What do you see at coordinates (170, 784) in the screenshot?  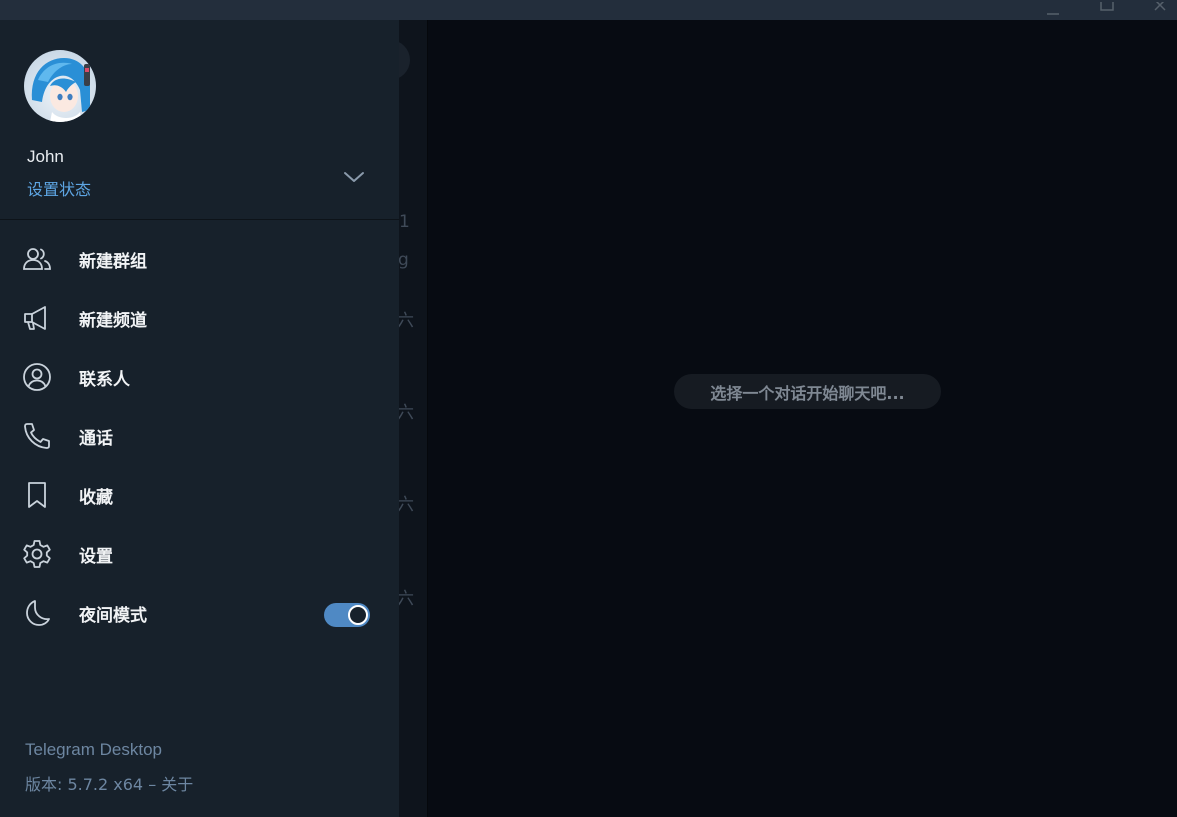 I see `about-link: – 关于` at bounding box center [170, 784].